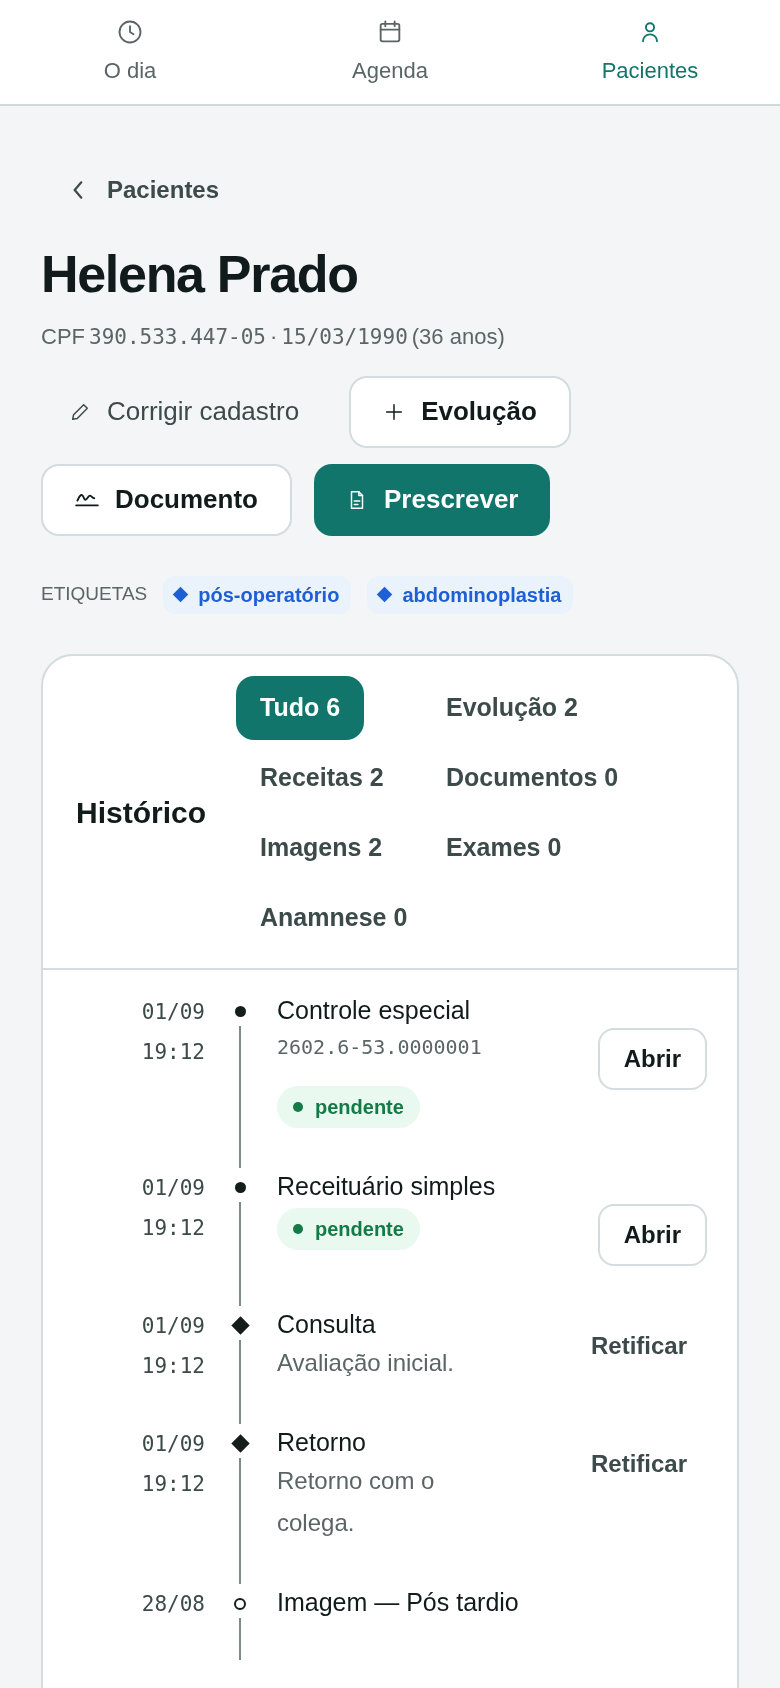 This screenshot has height=1688, width=780. Describe the element at coordinates (322, 777) in the screenshot. I see `filter-tab: Receitas 2` at that location.